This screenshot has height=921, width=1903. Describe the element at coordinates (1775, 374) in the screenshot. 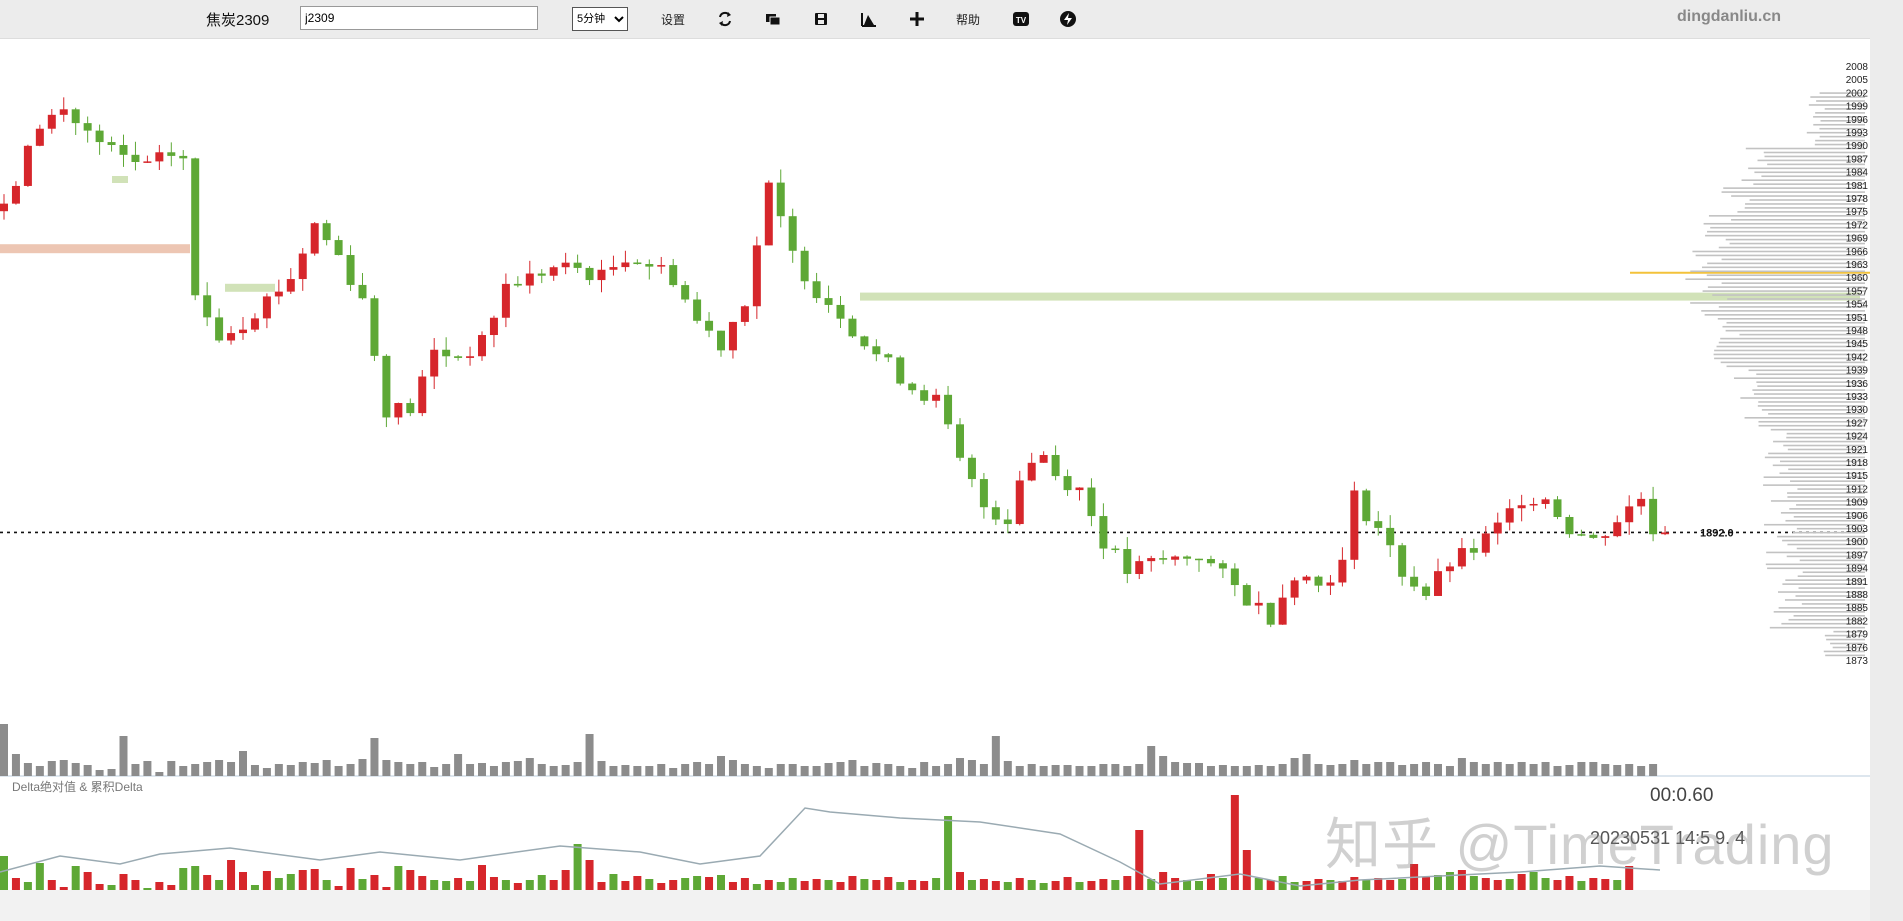

I see `volume-profile` at that location.